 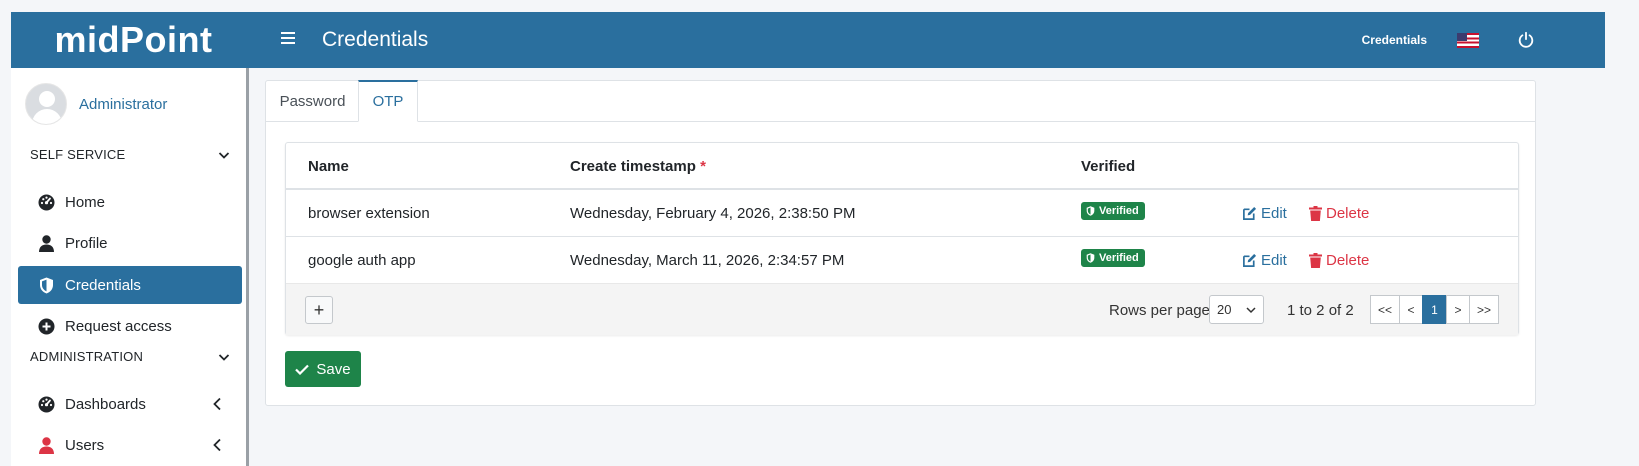 What do you see at coordinates (103, 285) in the screenshot?
I see `sidebar-item-label: Credentials` at bounding box center [103, 285].